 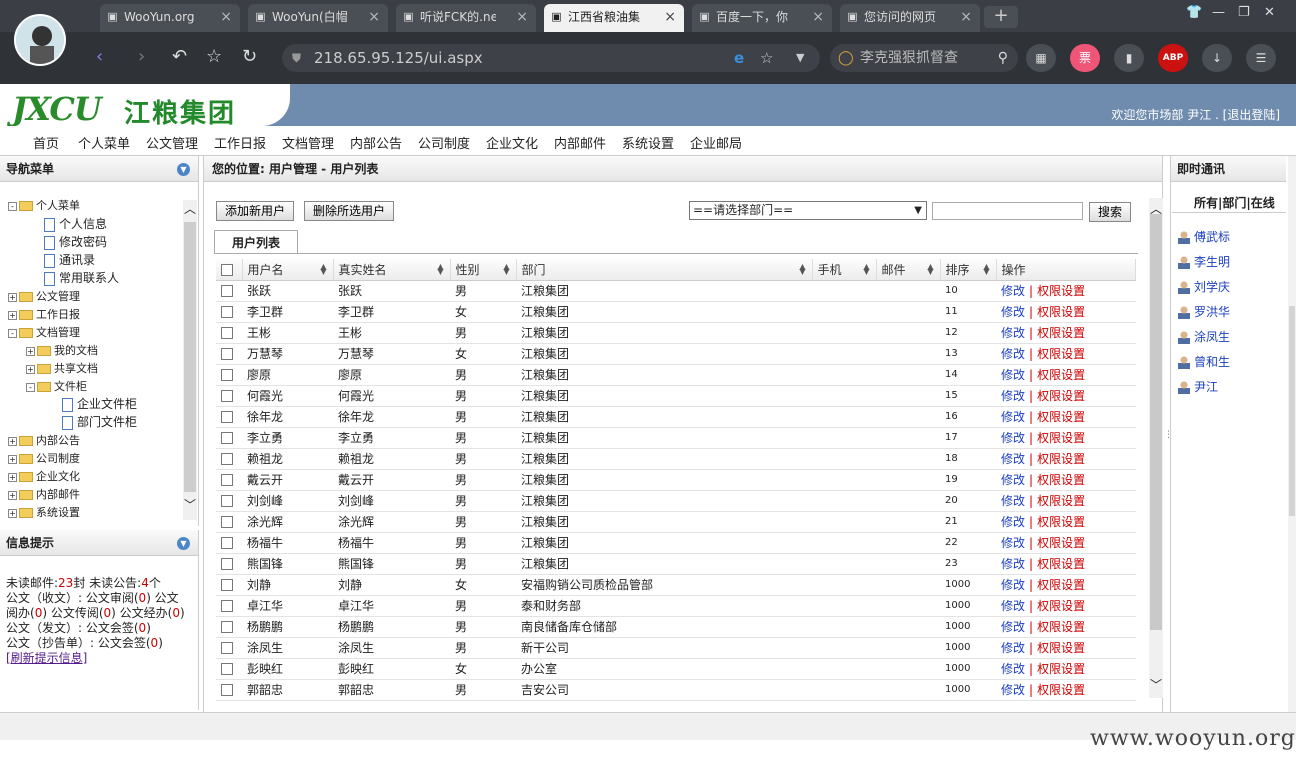 What do you see at coordinates (44, 512) in the screenshot?
I see `nav-item: + 系统设置` at bounding box center [44, 512].